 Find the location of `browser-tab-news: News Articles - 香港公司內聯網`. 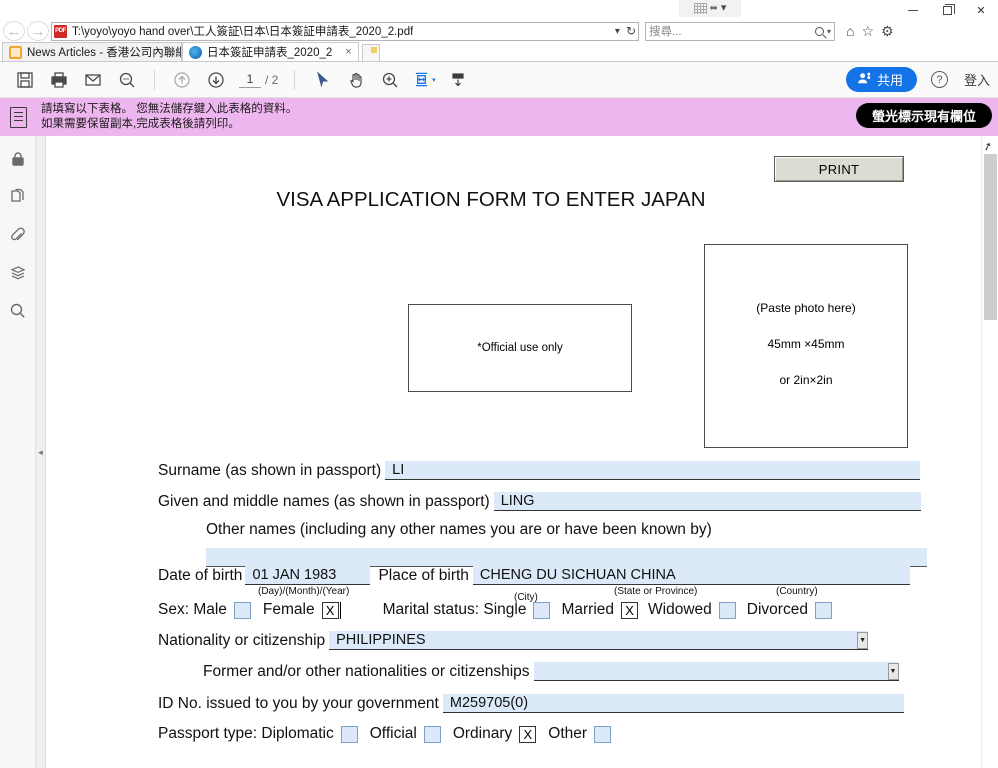

browser-tab-news: News Articles - 香港公司內聯網 is located at coordinates (92, 51).